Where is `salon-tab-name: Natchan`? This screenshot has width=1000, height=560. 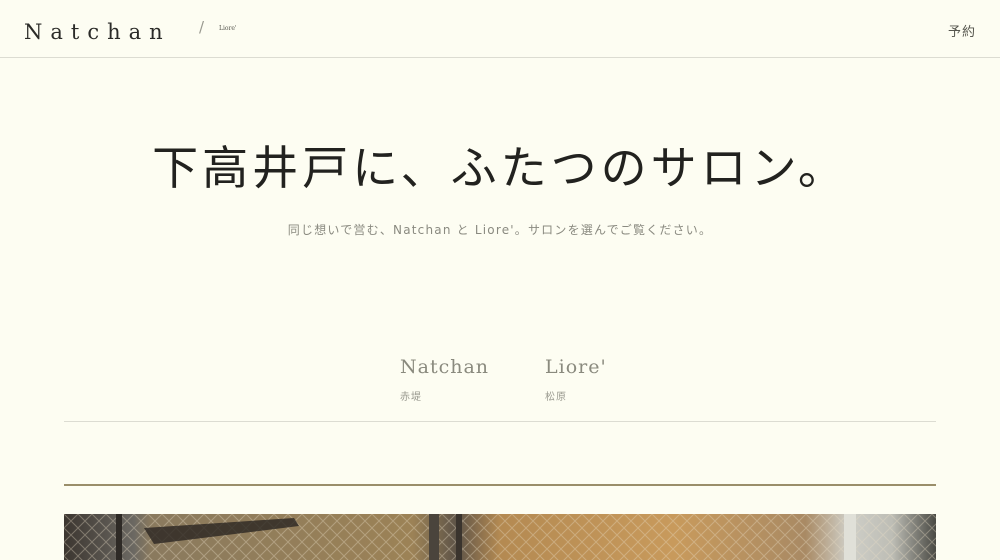 salon-tab-name: Natchan is located at coordinates (445, 367).